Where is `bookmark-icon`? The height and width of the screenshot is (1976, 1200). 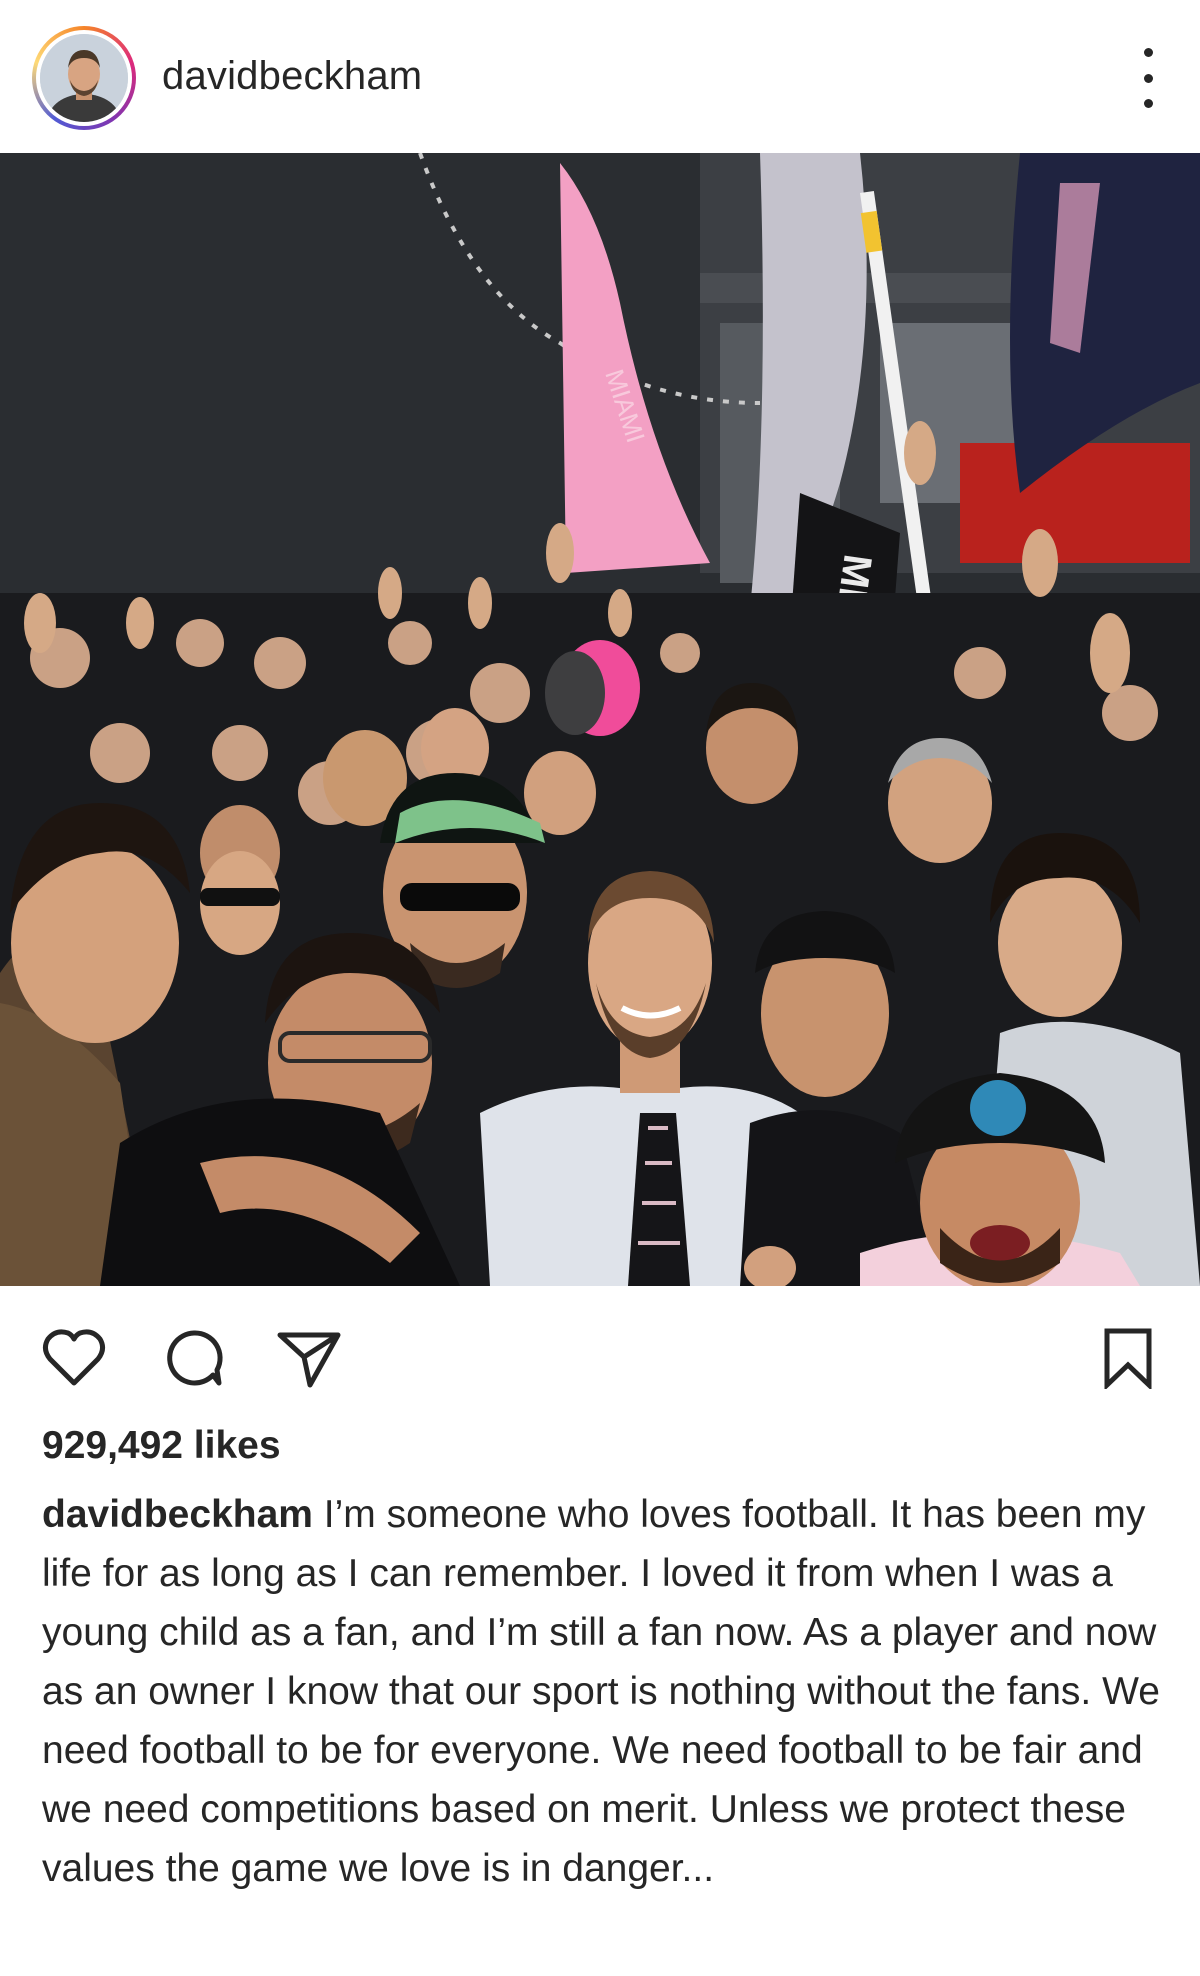 bookmark-icon is located at coordinates (1128, 1358).